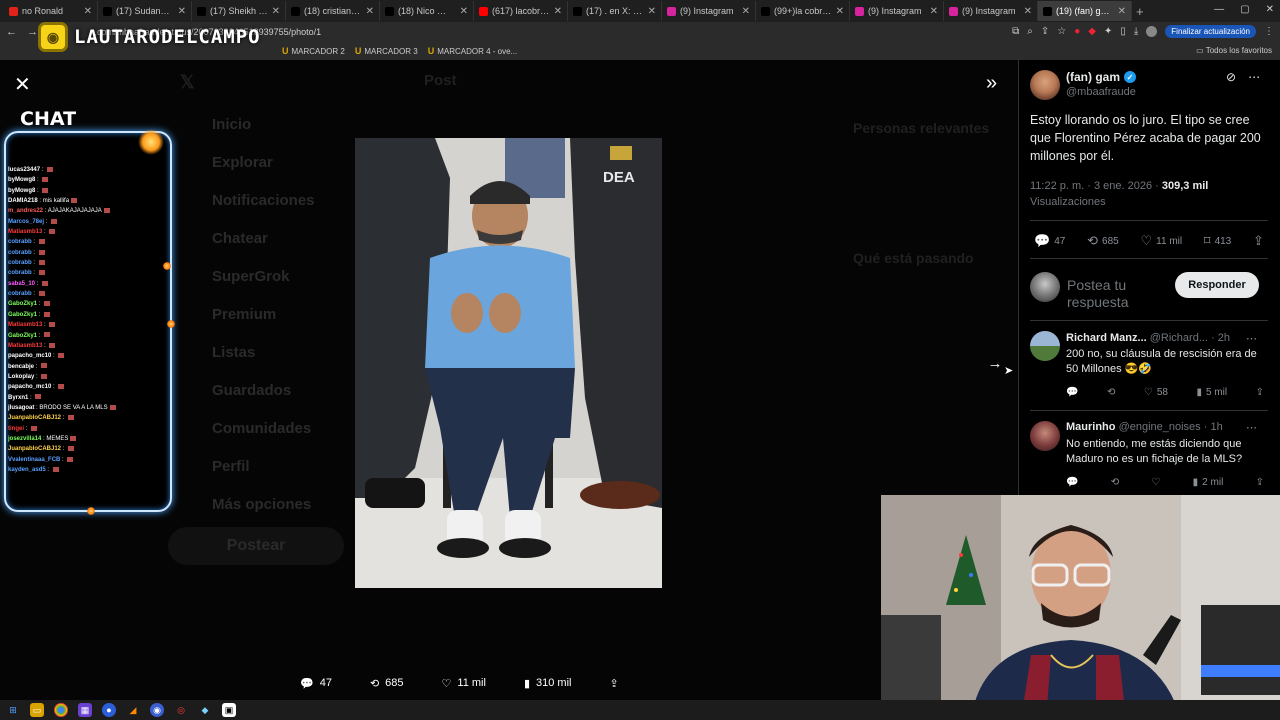 Image resolution: width=1280 pixels, height=720 pixels. What do you see at coordinates (11, 32) in the screenshot?
I see `back-icon: ←` at bounding box center [11, 32].